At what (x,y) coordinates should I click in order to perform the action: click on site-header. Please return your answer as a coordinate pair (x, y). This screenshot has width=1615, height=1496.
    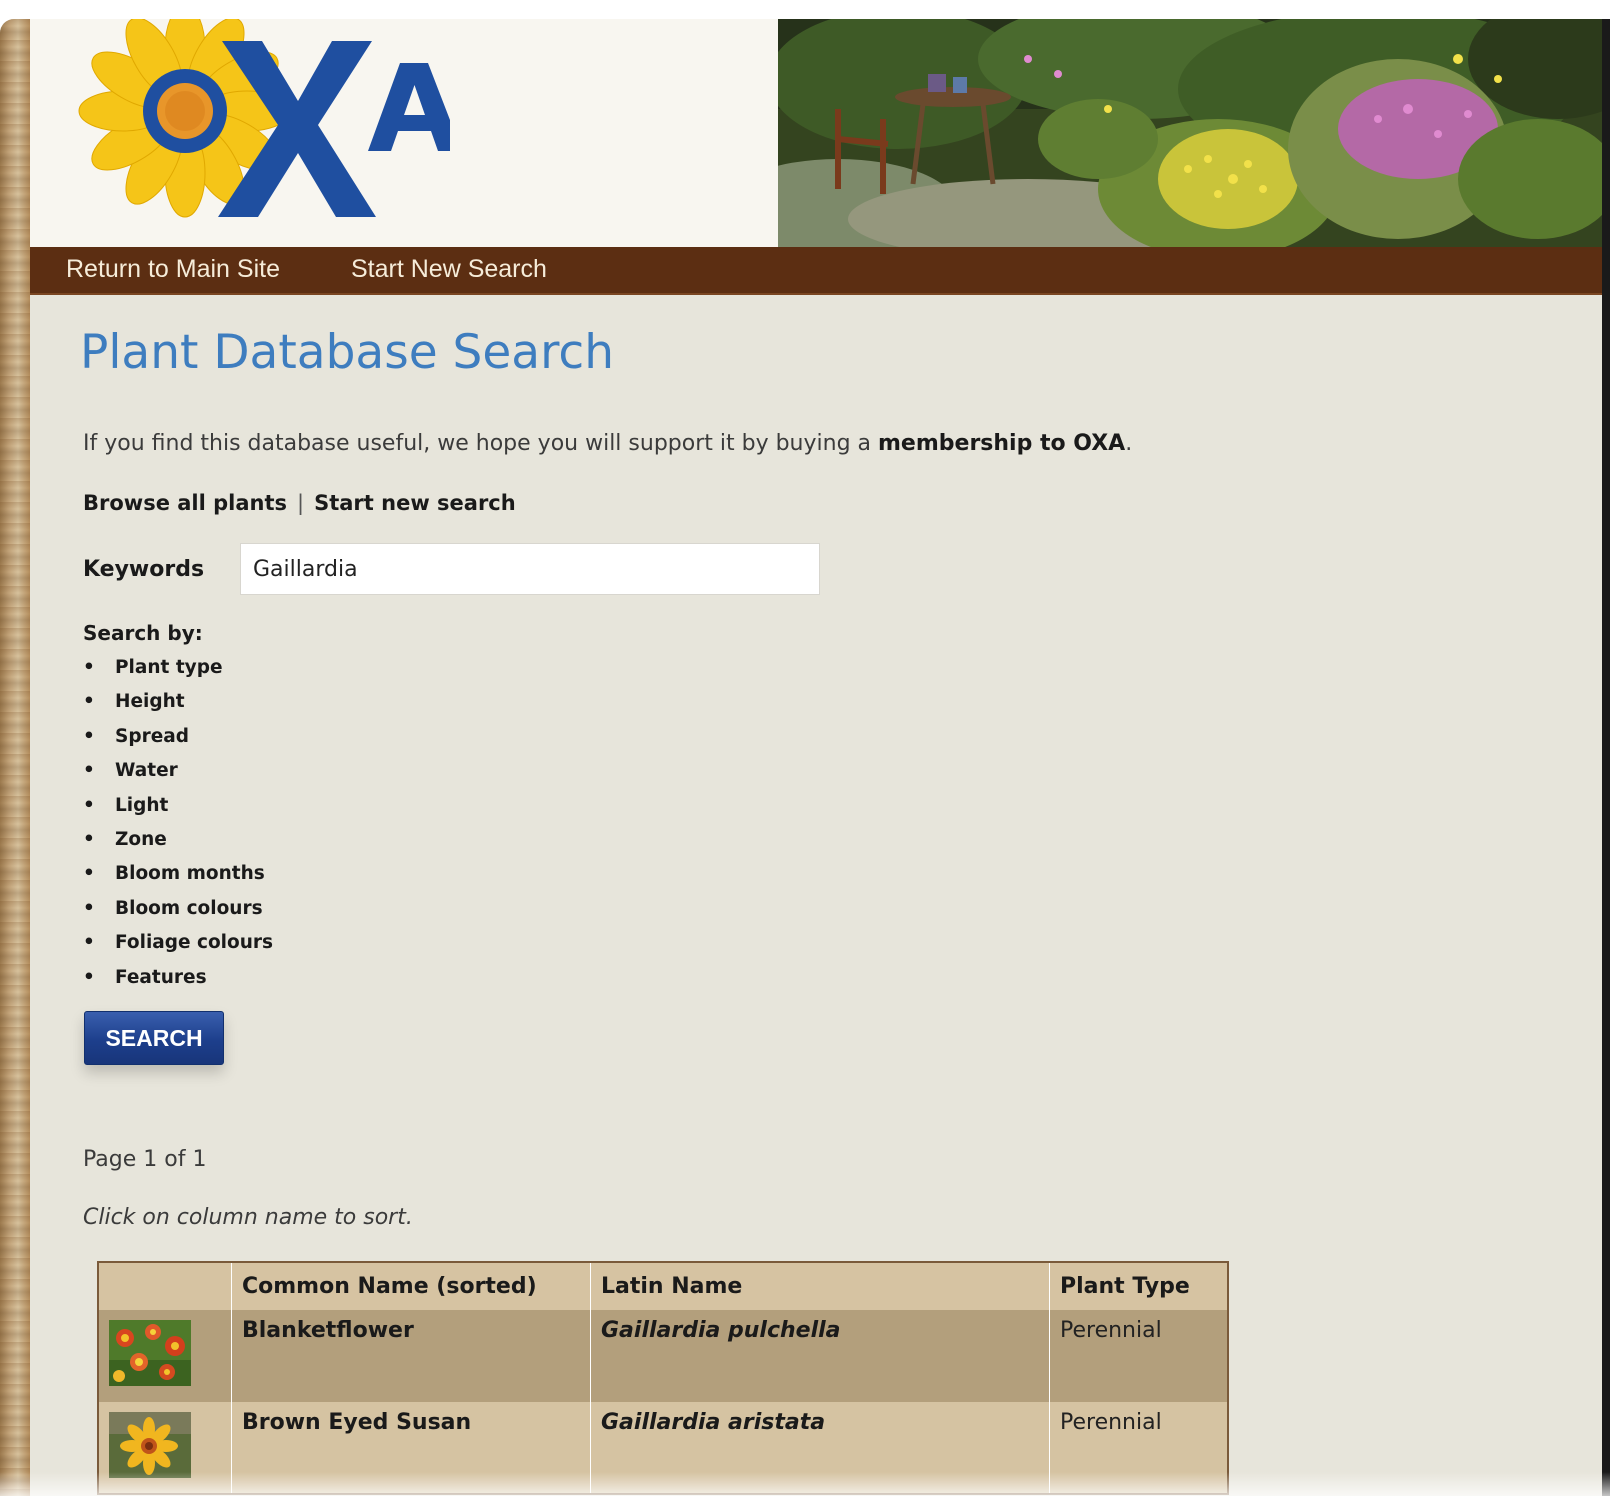
    Looking at the image, I should click on (816, 133).